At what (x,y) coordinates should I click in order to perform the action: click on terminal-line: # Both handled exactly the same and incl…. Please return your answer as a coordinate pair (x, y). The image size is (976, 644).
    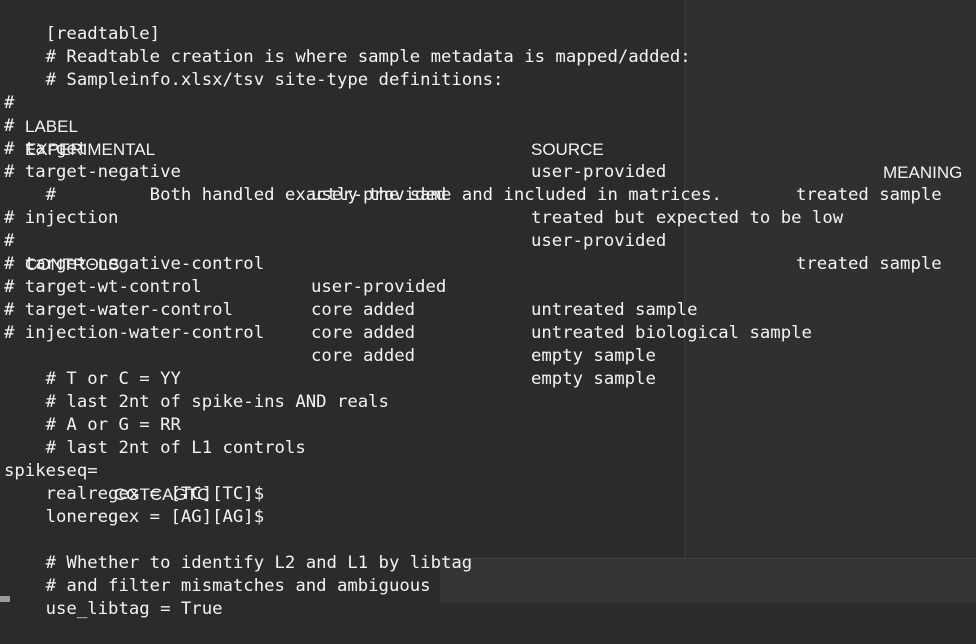
    Looking at the image, I should click on (363, 183).